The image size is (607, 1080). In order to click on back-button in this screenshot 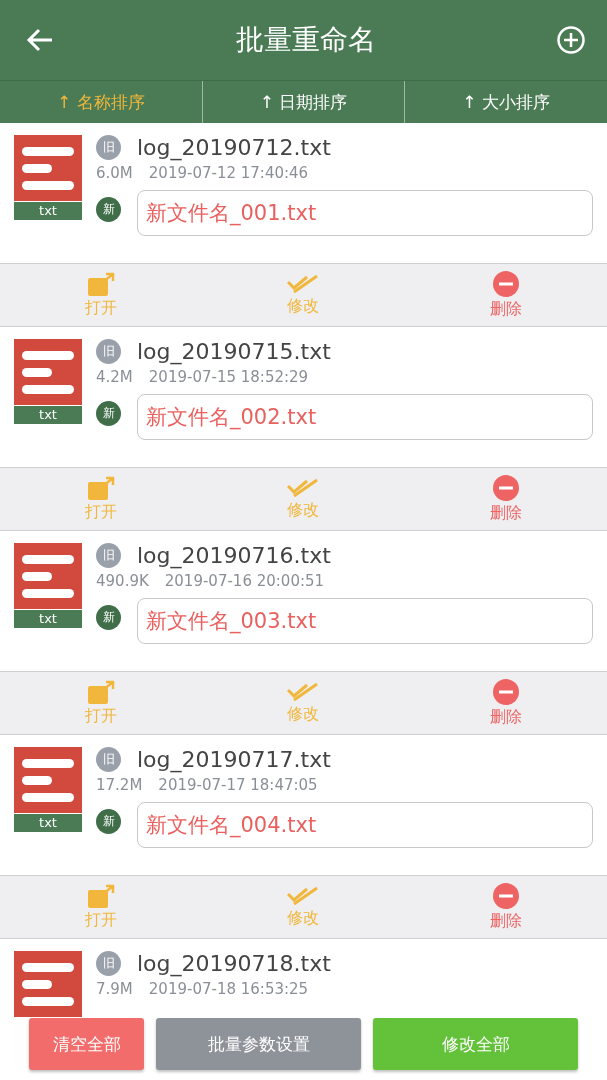, I will do `click(40, 40)`.